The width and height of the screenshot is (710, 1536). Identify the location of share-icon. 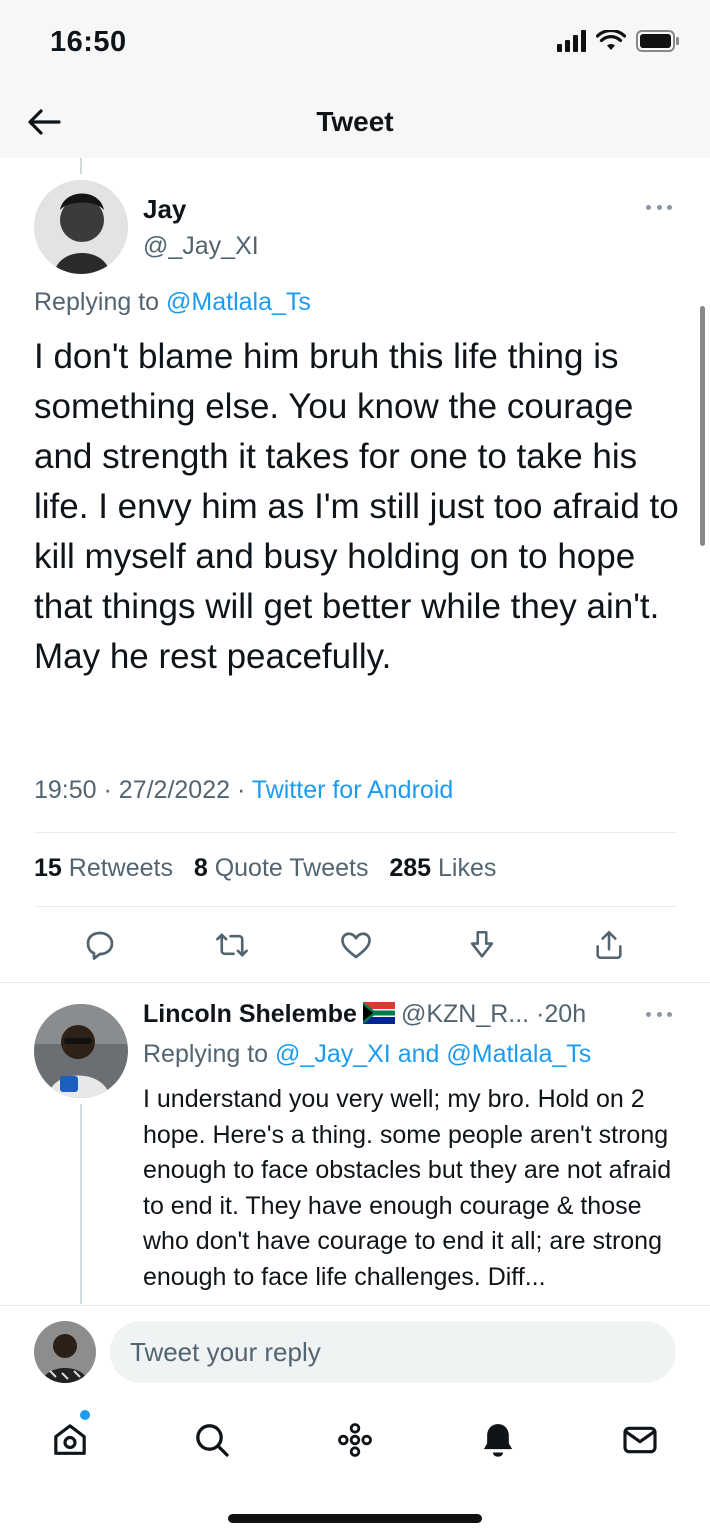
(609, 945).